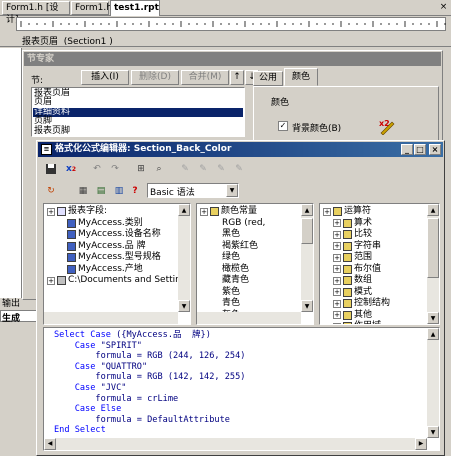 The height and width of the screenshot is (456, 451). Describe the element at coordinates (83, 191) in the screenshot. I see `fields-tree-icon: ▦` at that location.